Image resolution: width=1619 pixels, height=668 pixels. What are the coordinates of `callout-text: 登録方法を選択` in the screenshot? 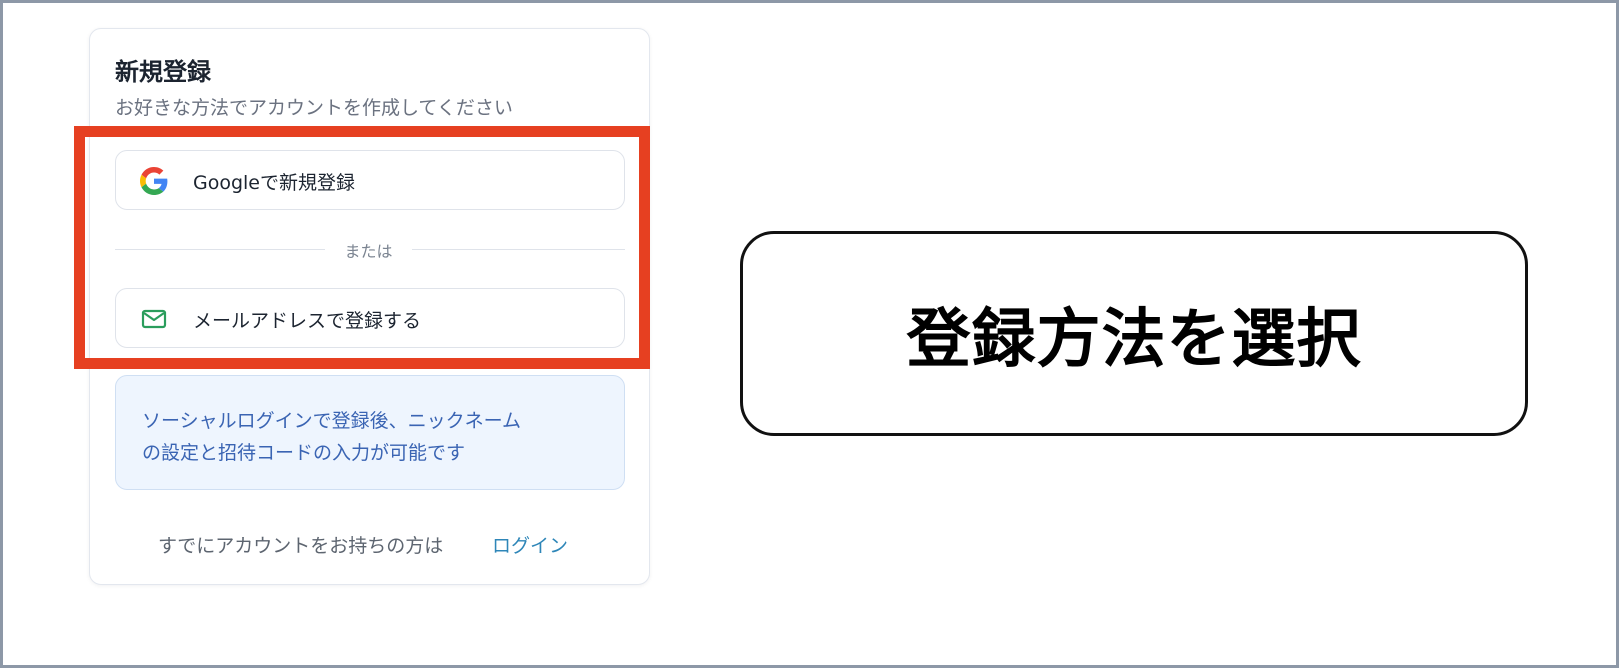 It's located at (1134, 339).